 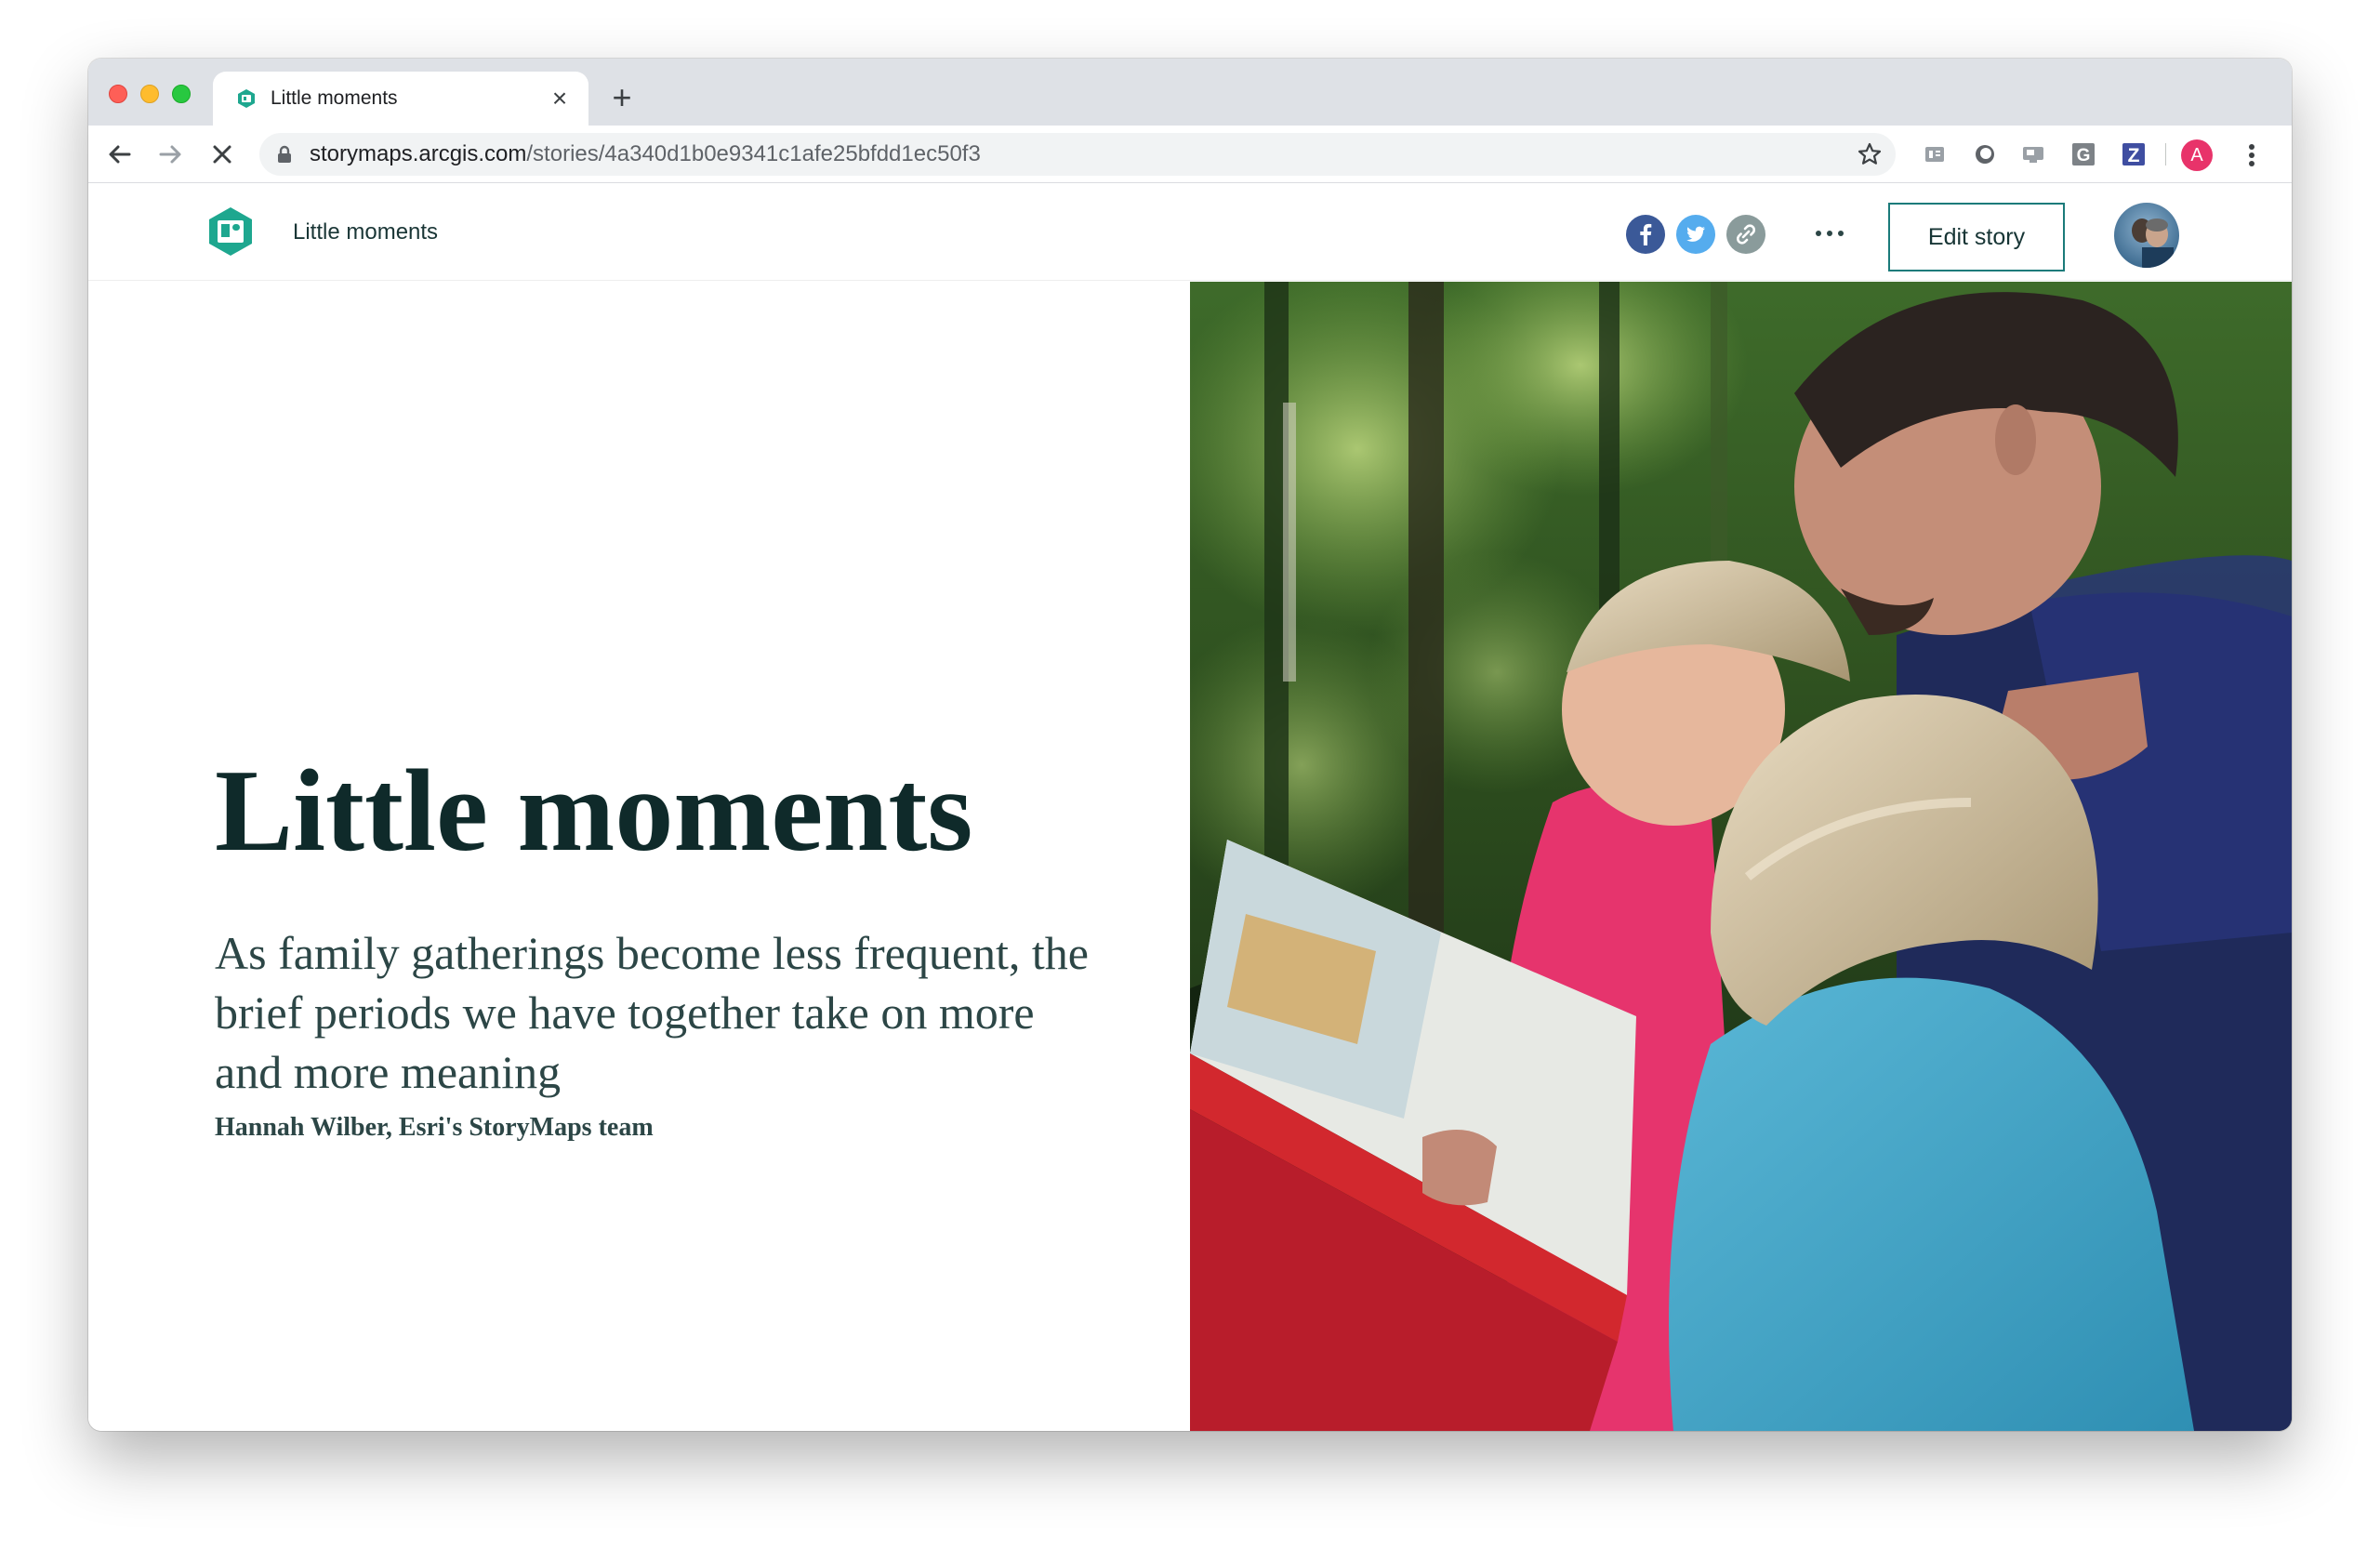 What do you see at coordinates (560, 99) in the screenshot?
I see `tab-close-icon: ×` at bounding box center [560, 99].